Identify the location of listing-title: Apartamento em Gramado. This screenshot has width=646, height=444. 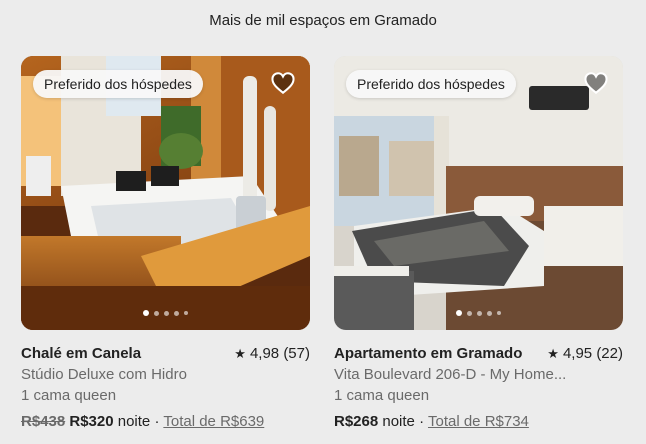
(428, 353).